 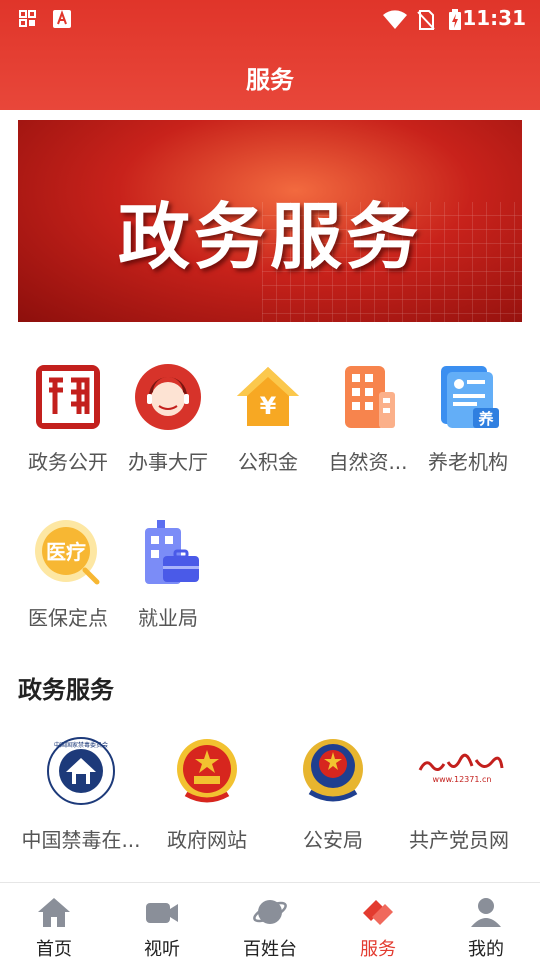 What do you see at coordinates (68, 462) in the screenshot?
I see `service-label: 政务公开` at bounding box center [68, 462].